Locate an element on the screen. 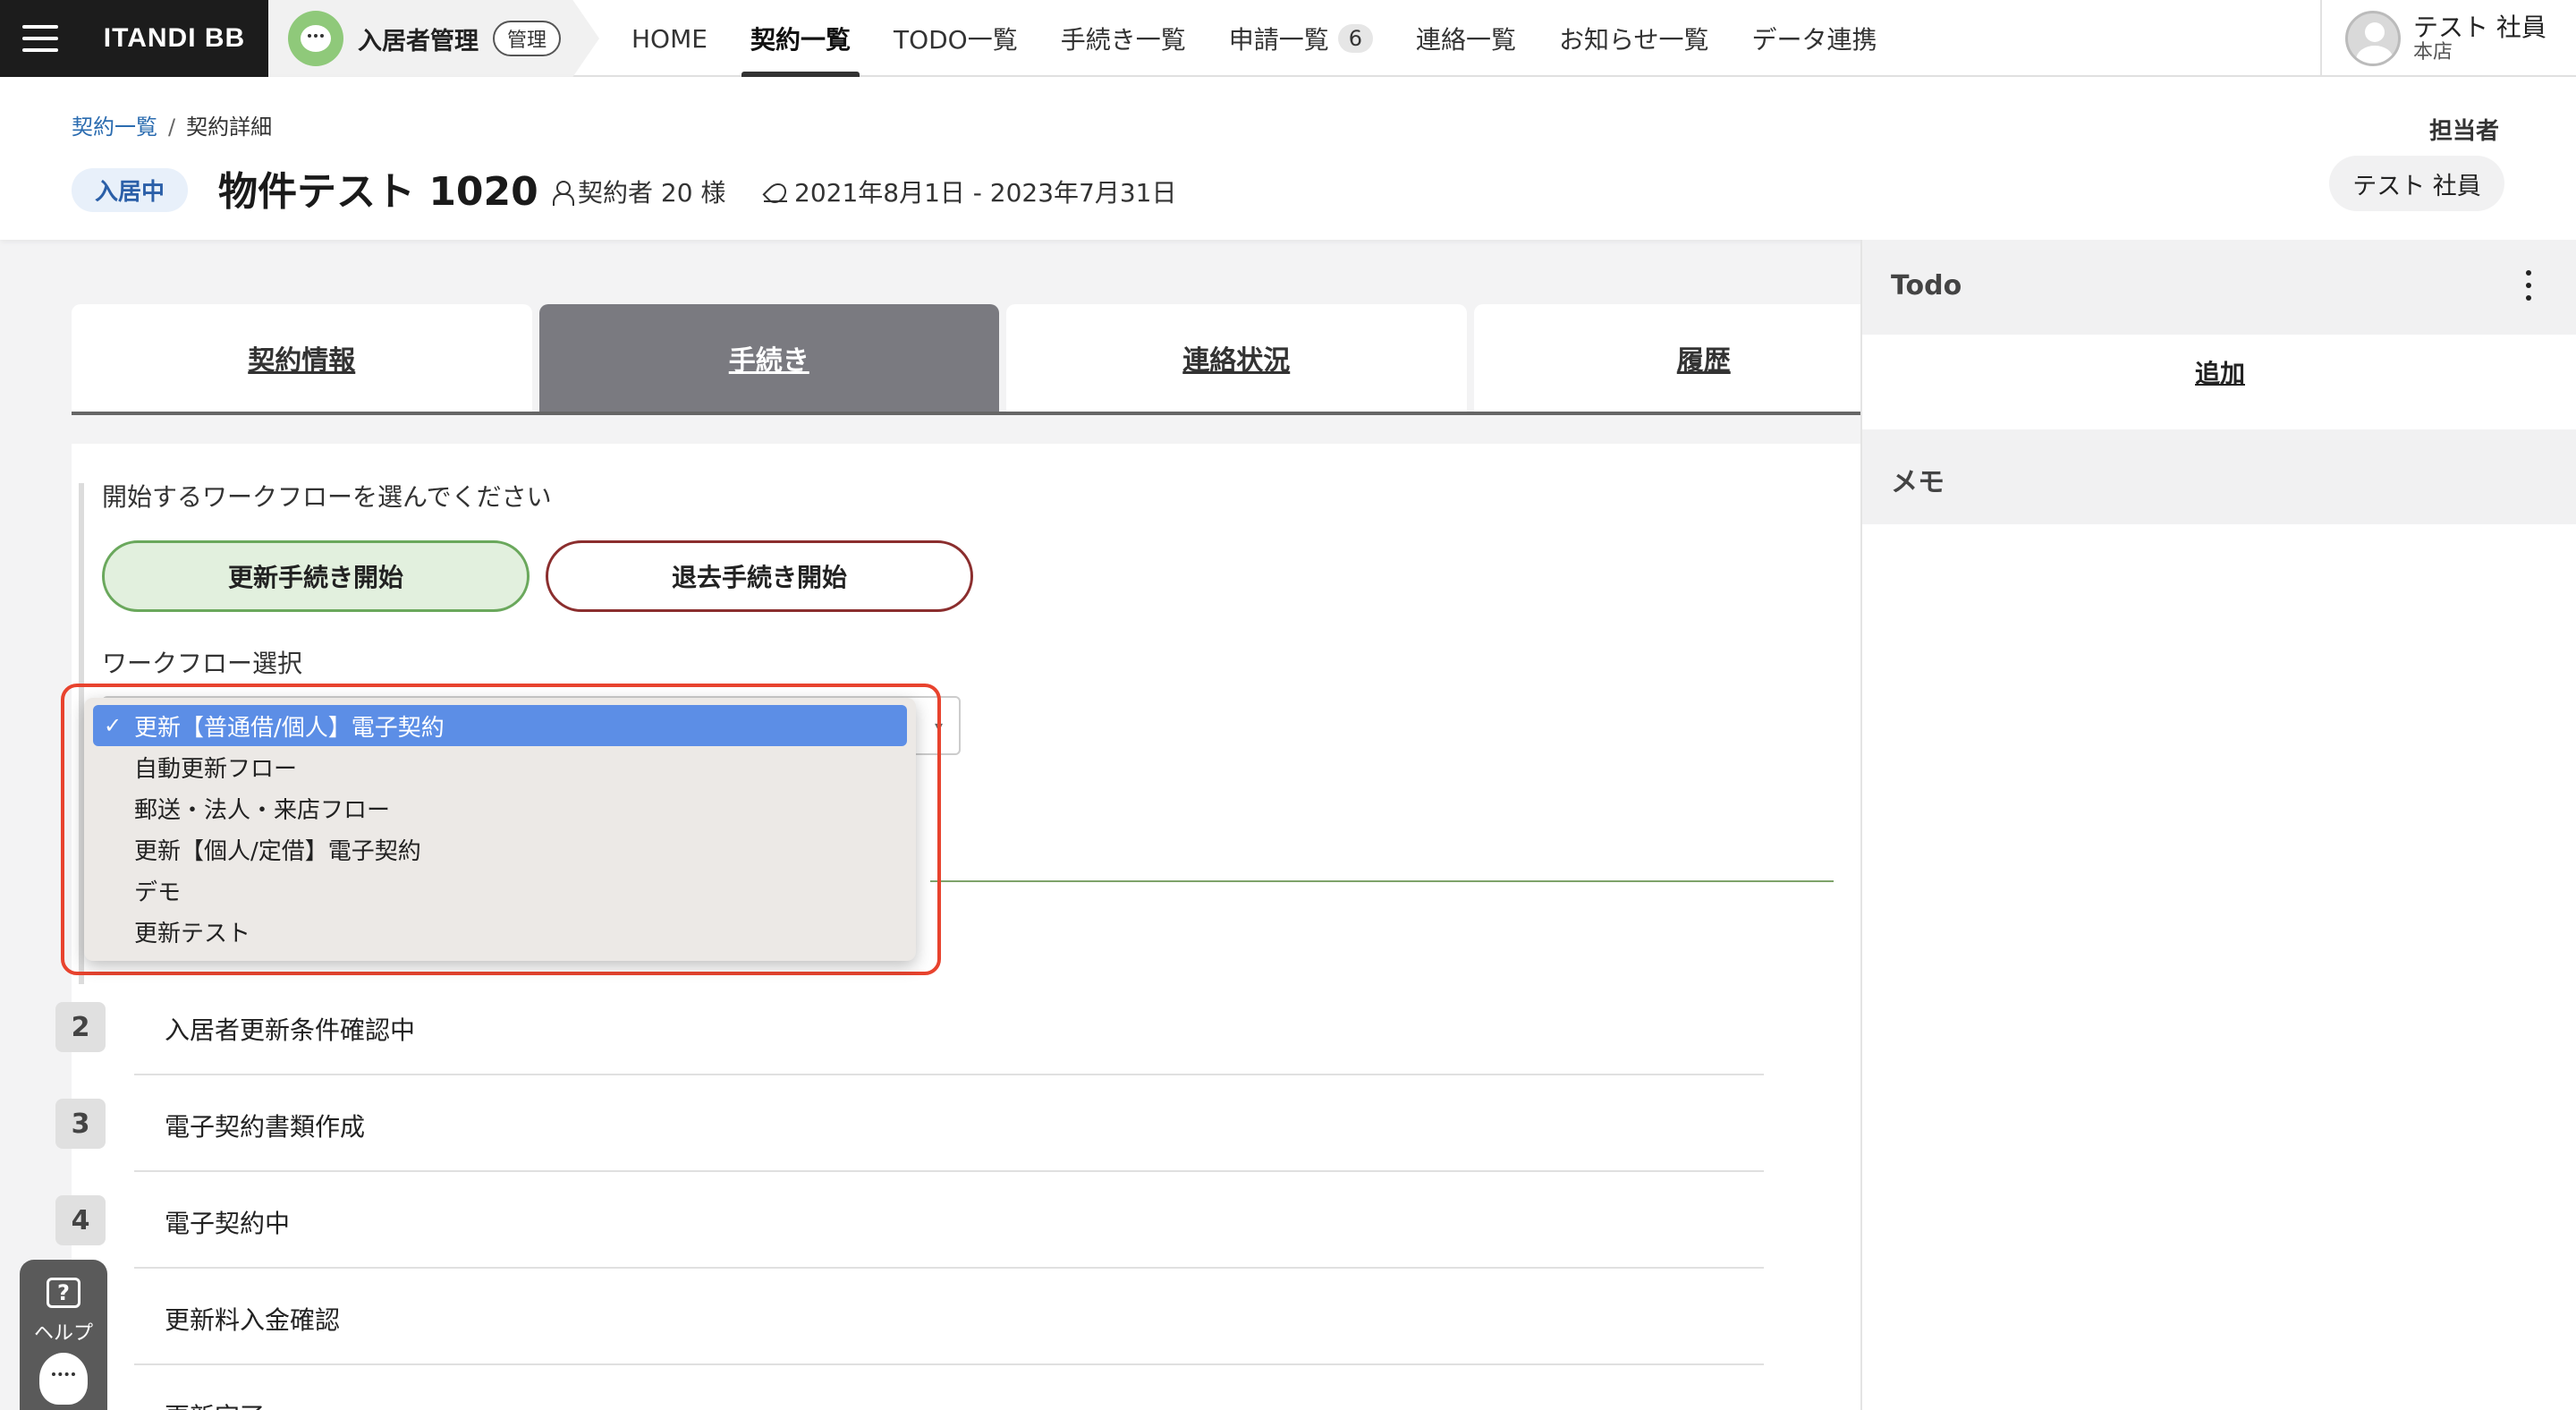 The image size is (2576, 1410). step-label: 電子契約中 is located at coordinates (228, 1223).